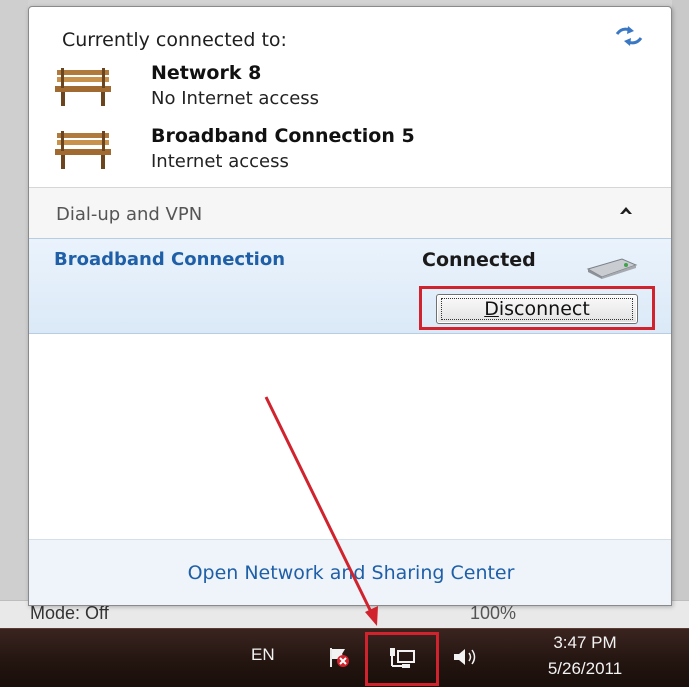 This screenshot has height=687, width=689. I want to click on desktop-background-right, so click(680, 300).